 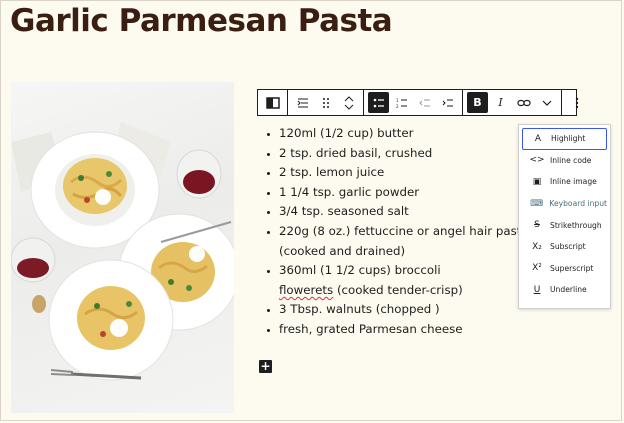 What do you see at coordinates (447, 102) in the screenshot?
I see `indent-list-icon` at bounding box center [447, 102].